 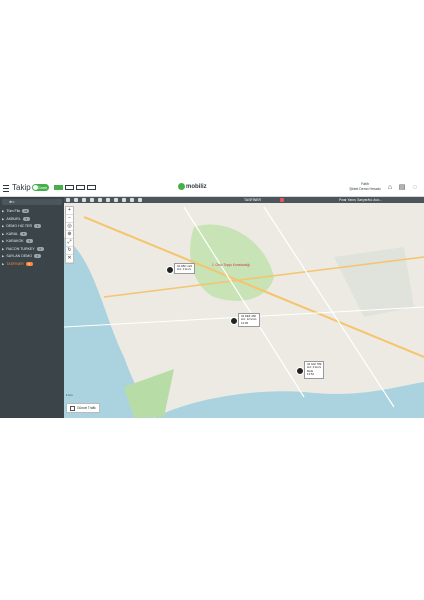 What do you see at coordinates (69, 187) in the screenshot?
I see `view-grid-button` at bounding box center [69, 187].